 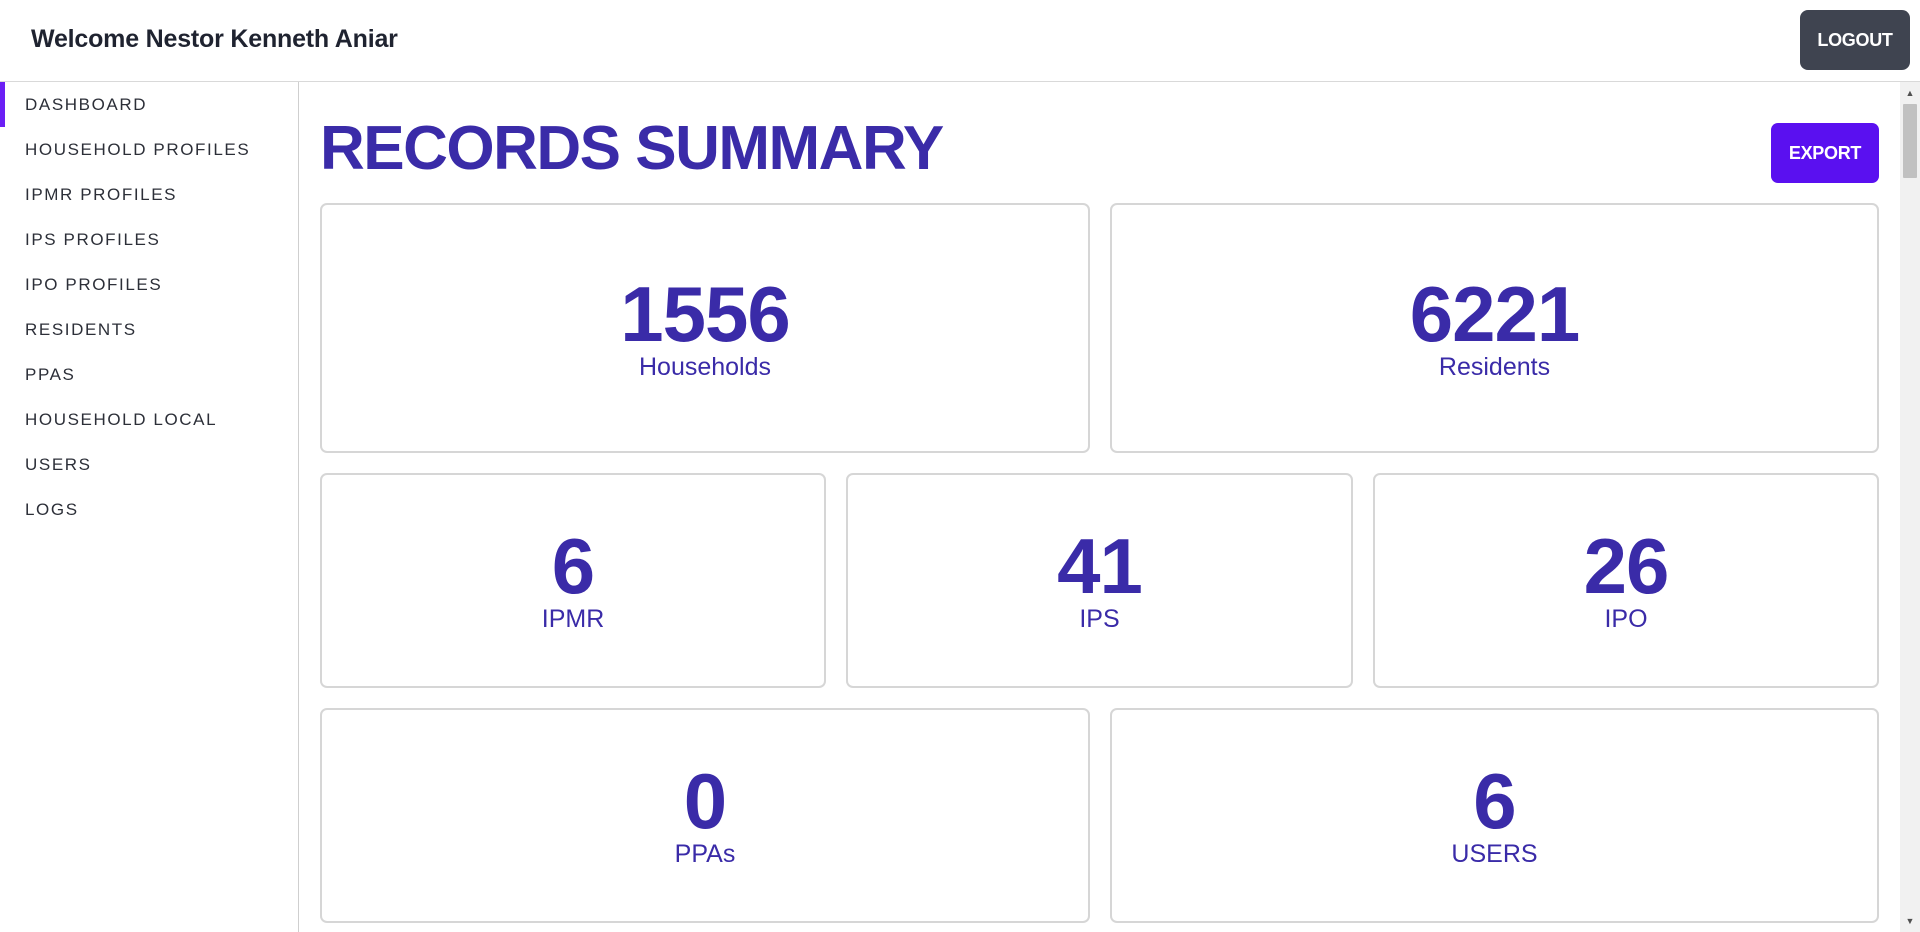 What do you see at coordinates (1494, 854) in the screenshot?
I see `stat-label: USERS` at bounding box center [1494, 854].